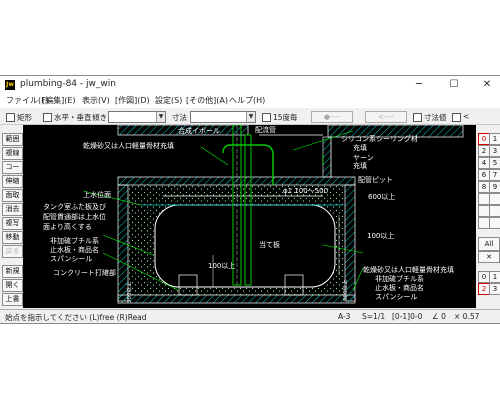 Image resolution: width=500 pixels, height=400 pixels. I want to click on tool-chamfer: 面取, so click(12, 195).